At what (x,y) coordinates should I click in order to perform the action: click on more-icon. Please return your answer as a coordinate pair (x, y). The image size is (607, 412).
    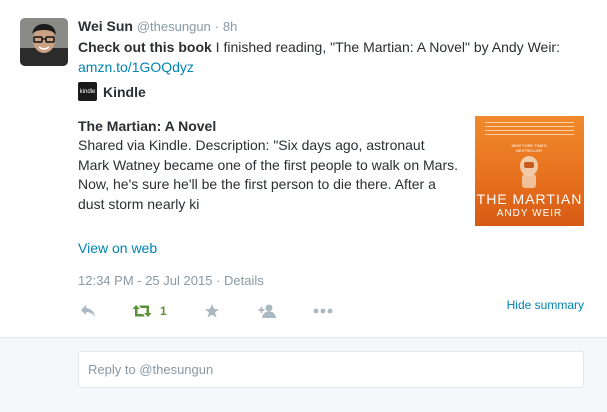
    Looking at the image, I should click on (323, 311).